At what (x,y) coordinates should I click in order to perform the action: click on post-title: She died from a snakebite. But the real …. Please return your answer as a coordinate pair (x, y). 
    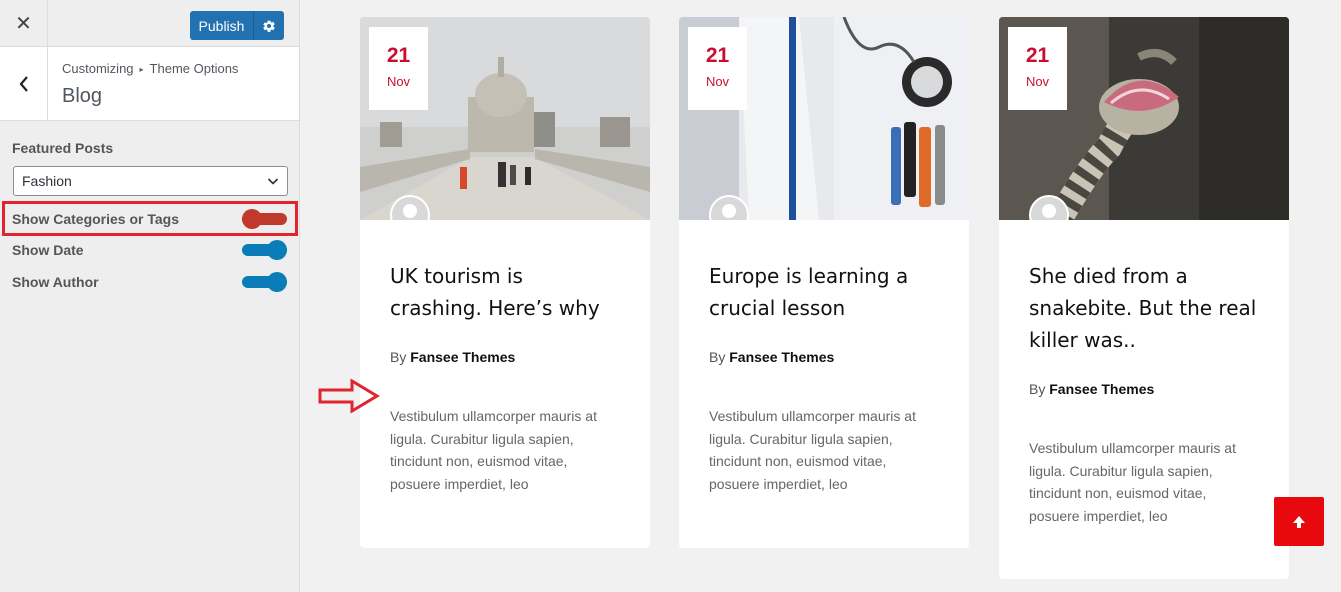
    Looking at the image, I should click on (1144, 308).